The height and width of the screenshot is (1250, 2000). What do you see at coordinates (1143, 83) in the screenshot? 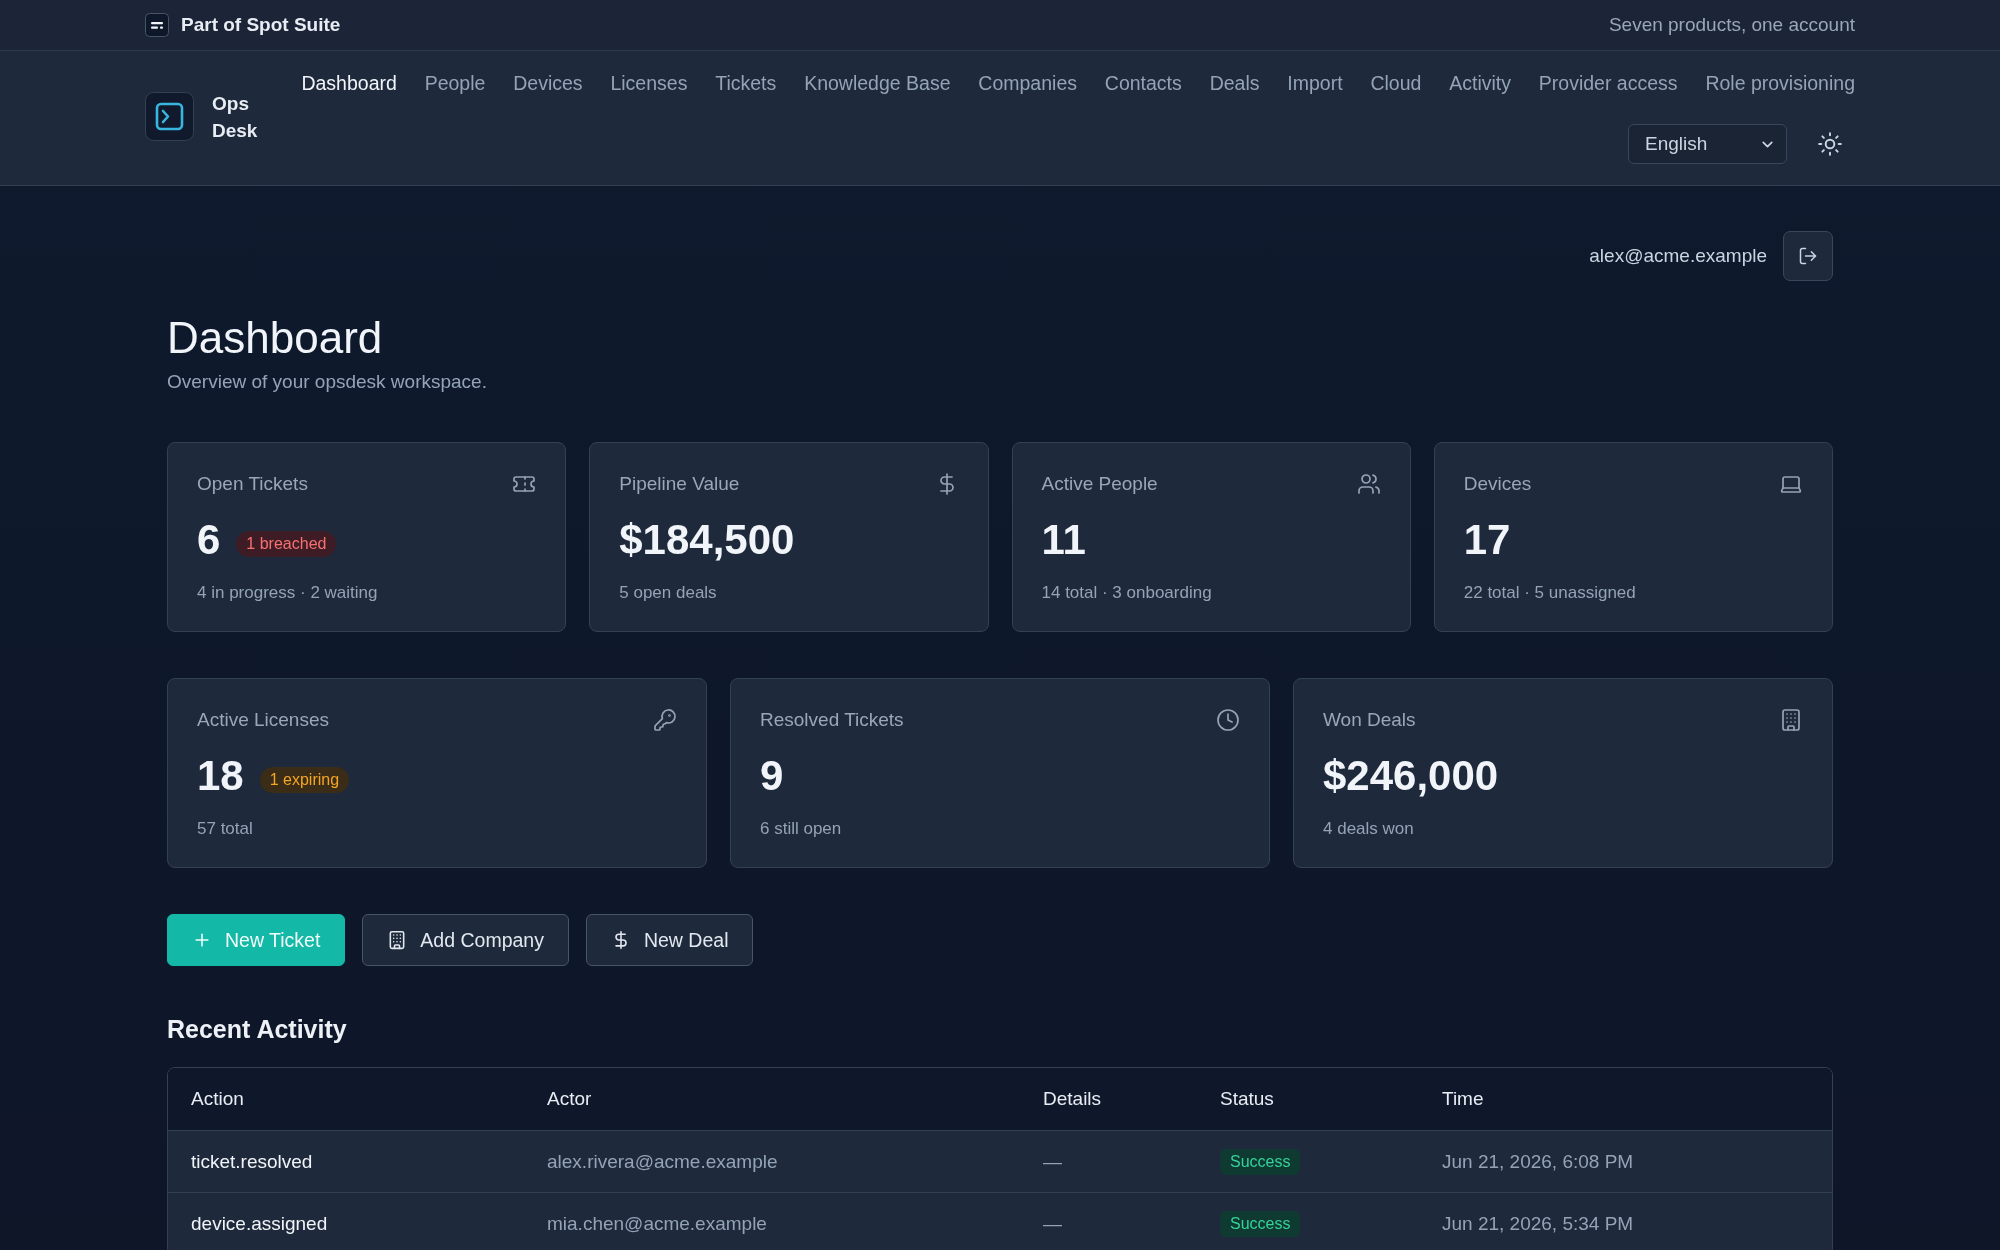
I see `nav-link: Contacts` at bounding box center [1143, 83].